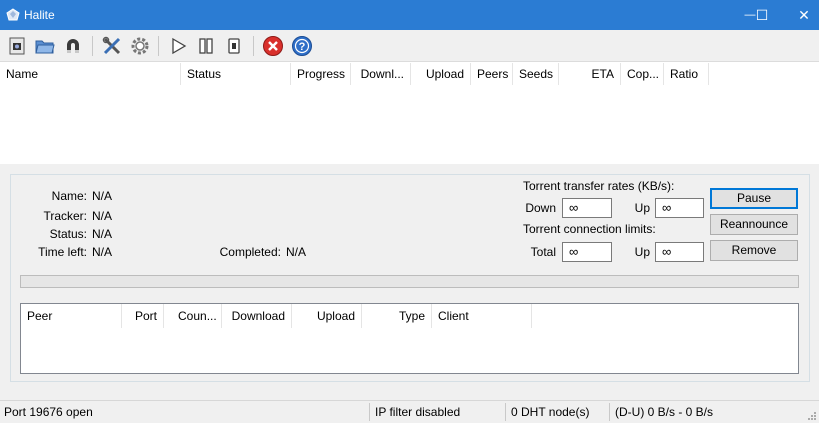 The width and height of the screenshot is (819, 423). Describe the element at coordinates (69, 196) in the screenshot. I see `name-label: Name:` at that location.